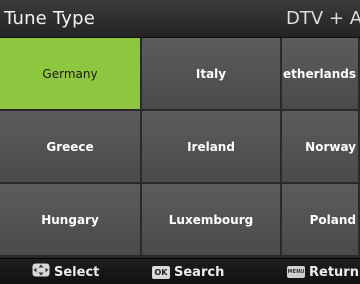 This screenshot has width=360, height=284. Describe the element at coordinates (212, 147) in the screenshot. I see `country-cell-ireland: Ireland` at that location.